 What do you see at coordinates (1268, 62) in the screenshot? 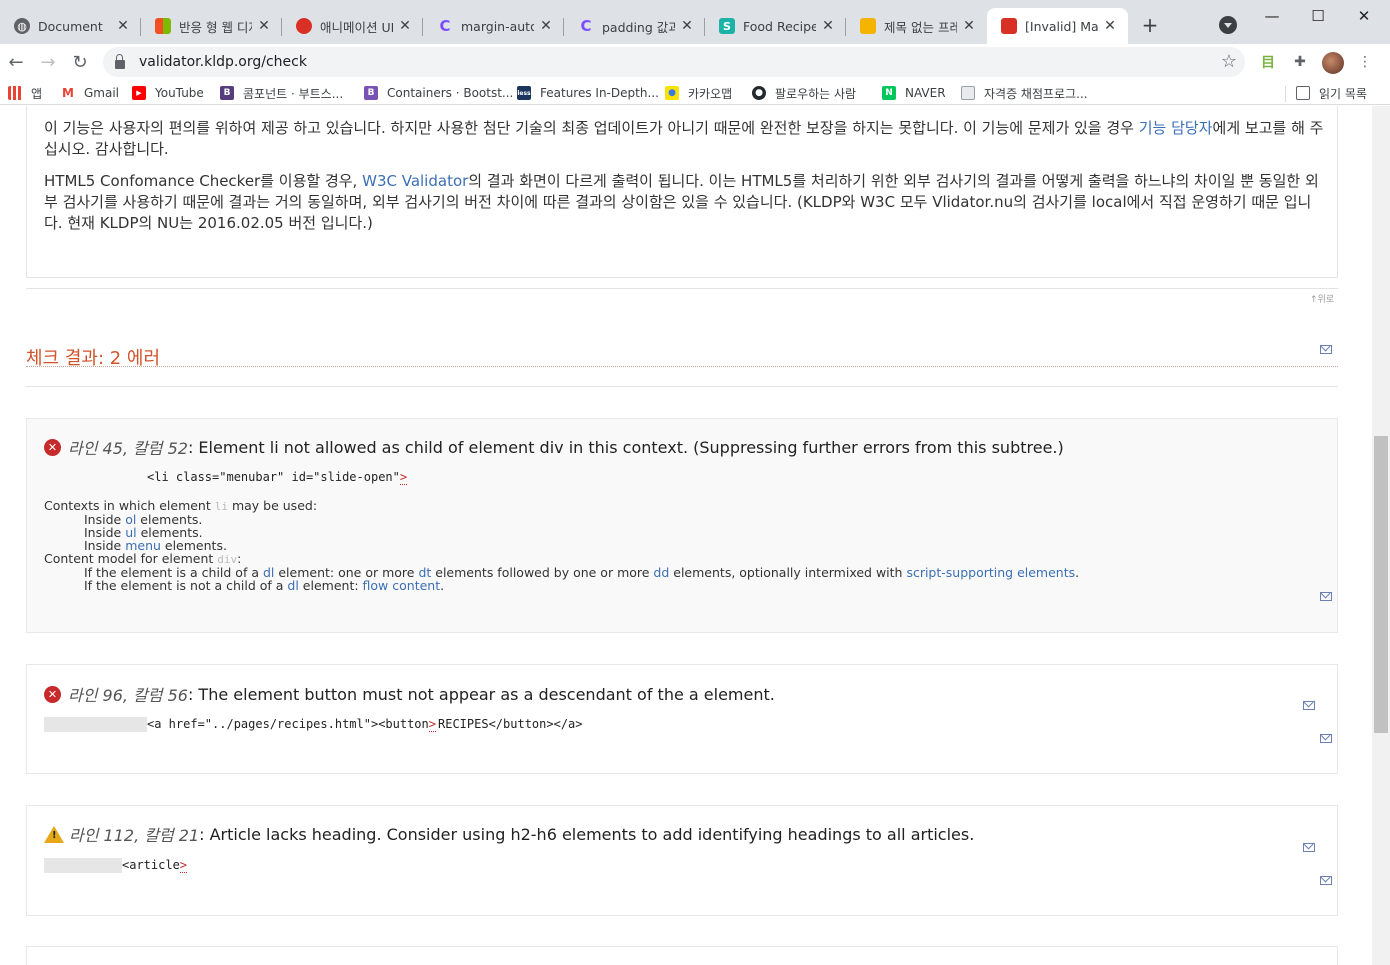
I see `extension-icon: 目` at bounding box center [1268, 62].